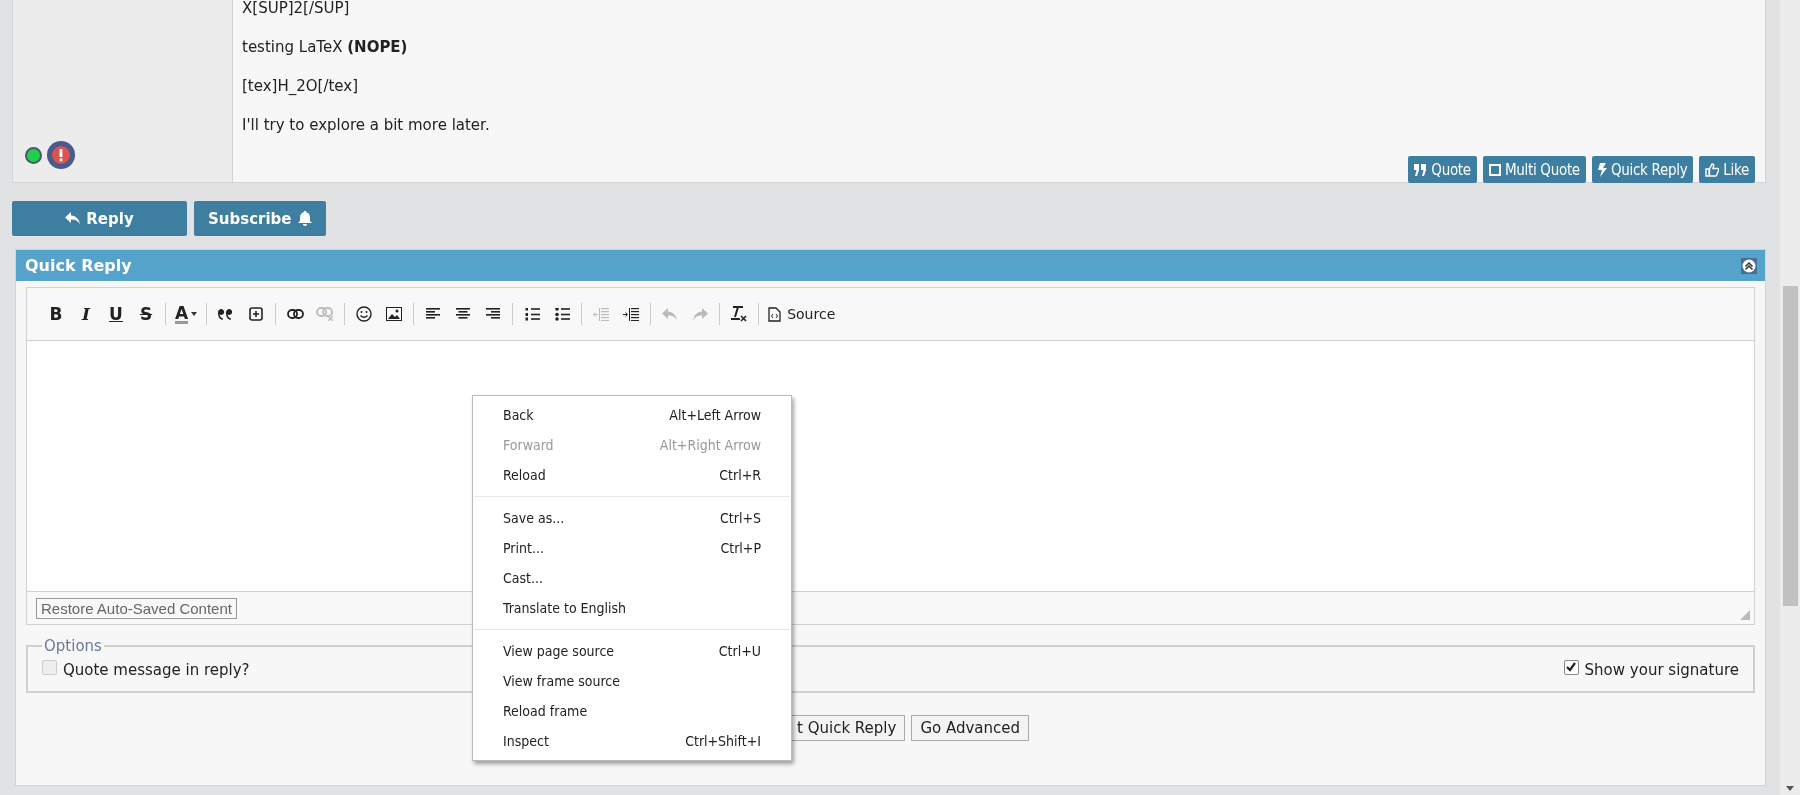 The image size is (1800, 795). Describe the element at coordinates (632, 475) in the screenshot. I see `menu-item: Reload Ctrl+R` at that location.